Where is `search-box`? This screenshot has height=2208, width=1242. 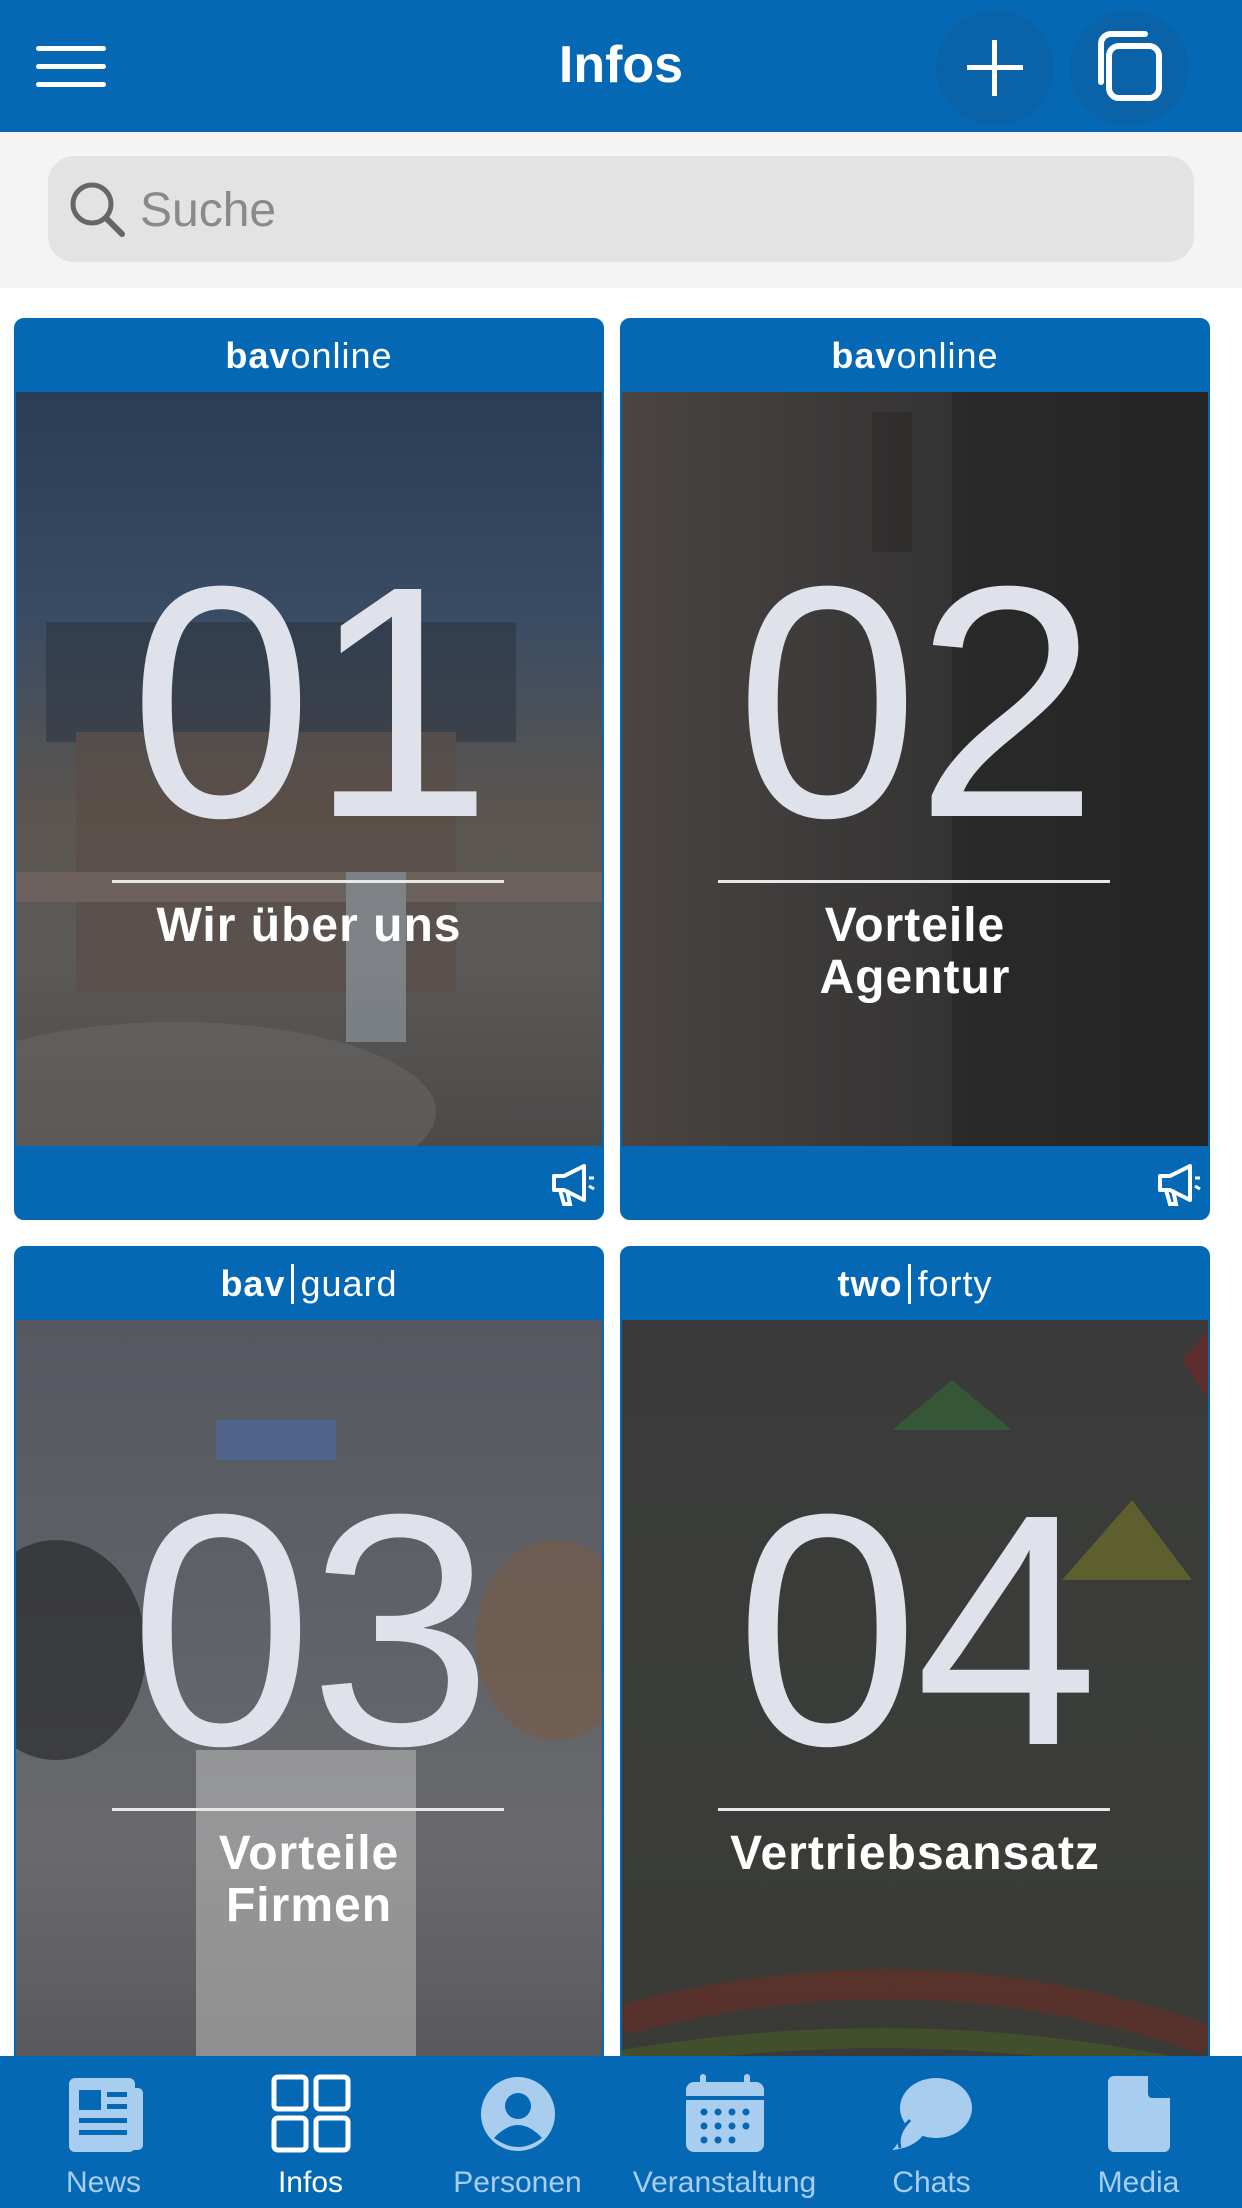
search-box is located at coordinates (621, 209).